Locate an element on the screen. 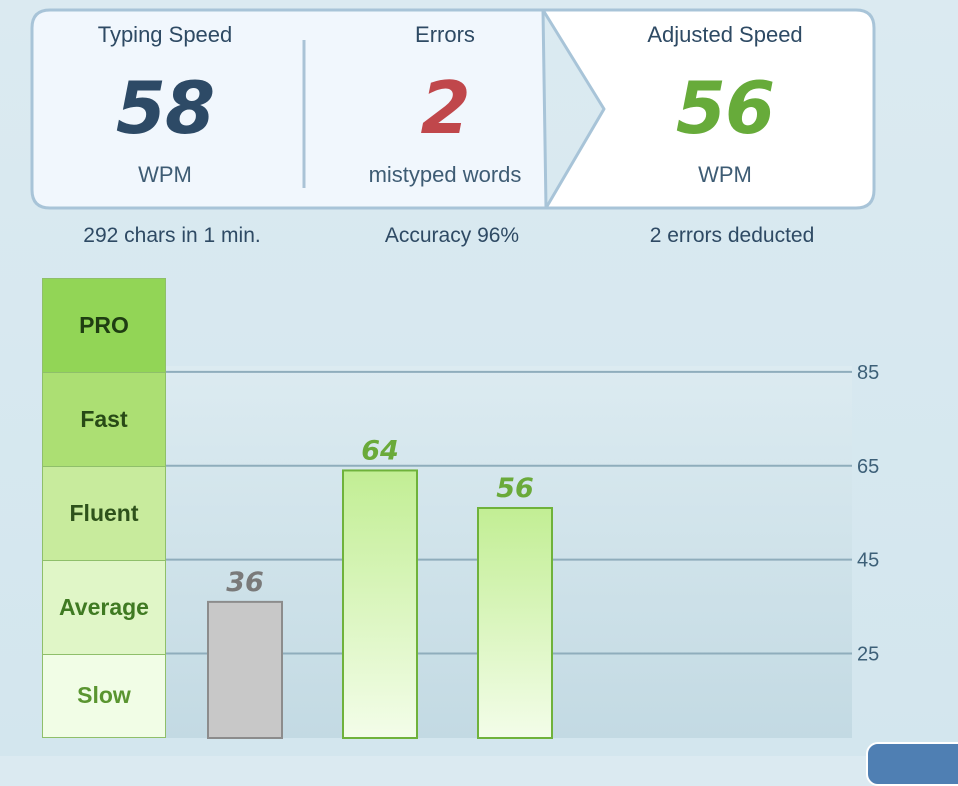 This screenshot has width=958, height=786. level-slow: Slow is located at coordinates (104, 695).